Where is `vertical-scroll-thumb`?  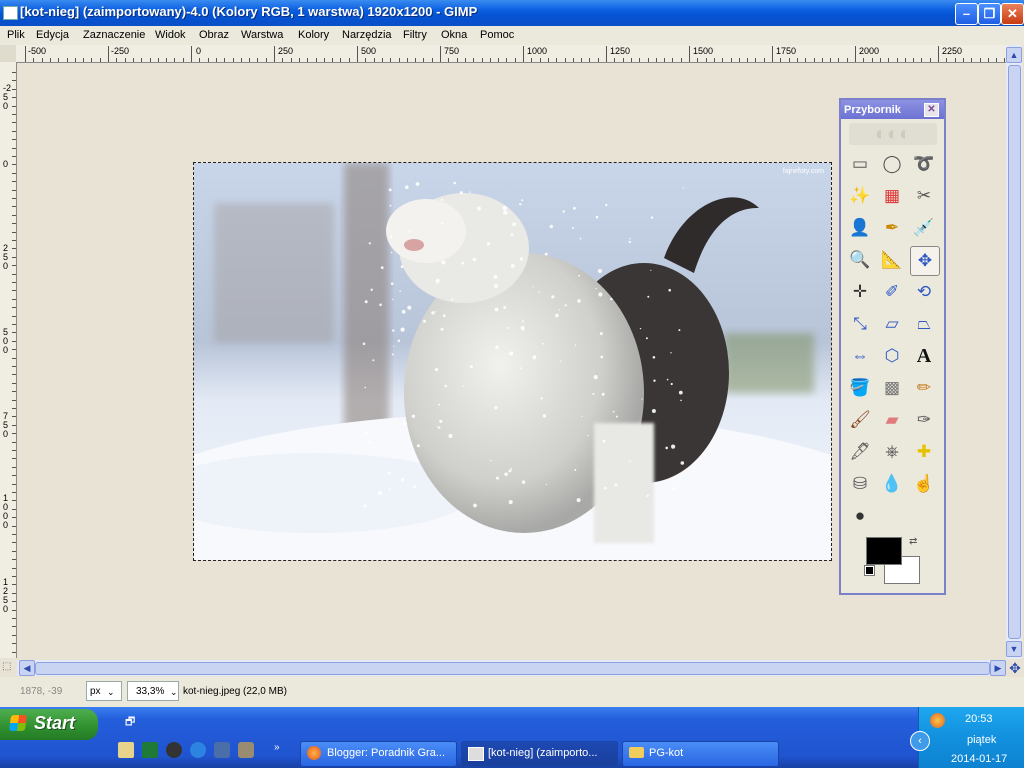 vertical-scroll-thumb is located at coordinates (1014, 352).